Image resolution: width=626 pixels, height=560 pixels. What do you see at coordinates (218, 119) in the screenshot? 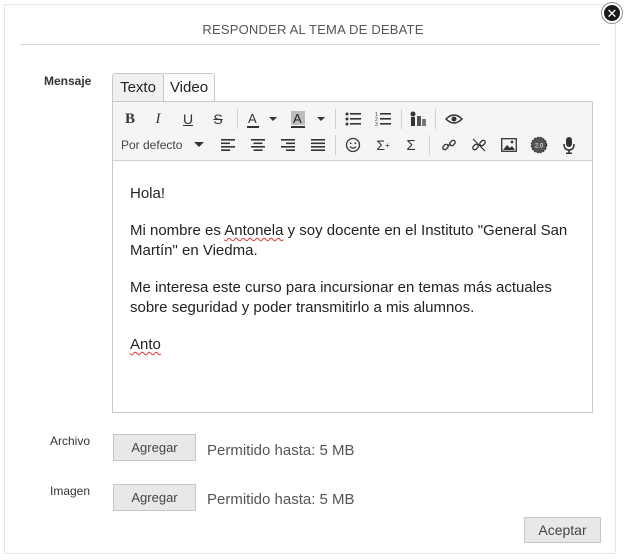
I see `strikethrough-icon: S` at bounding box center [218, 119].